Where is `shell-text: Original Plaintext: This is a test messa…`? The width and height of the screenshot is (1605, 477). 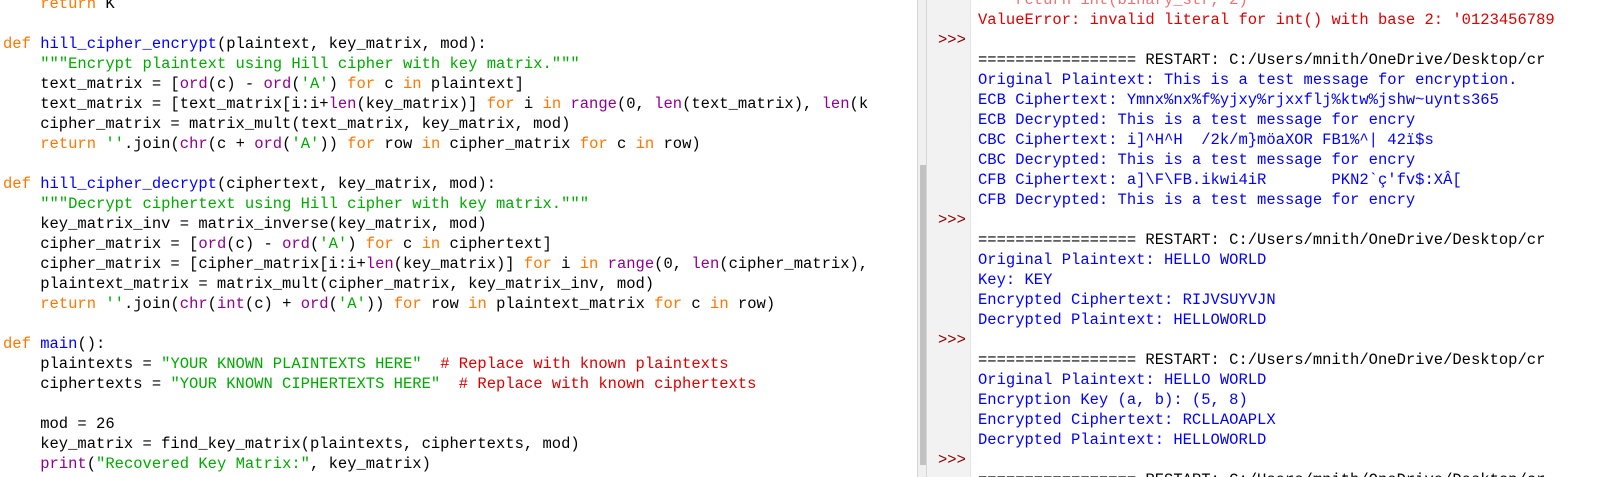 shell-text: Original Plaintext: This is a test messa… is located at coordinates (1248, 80).